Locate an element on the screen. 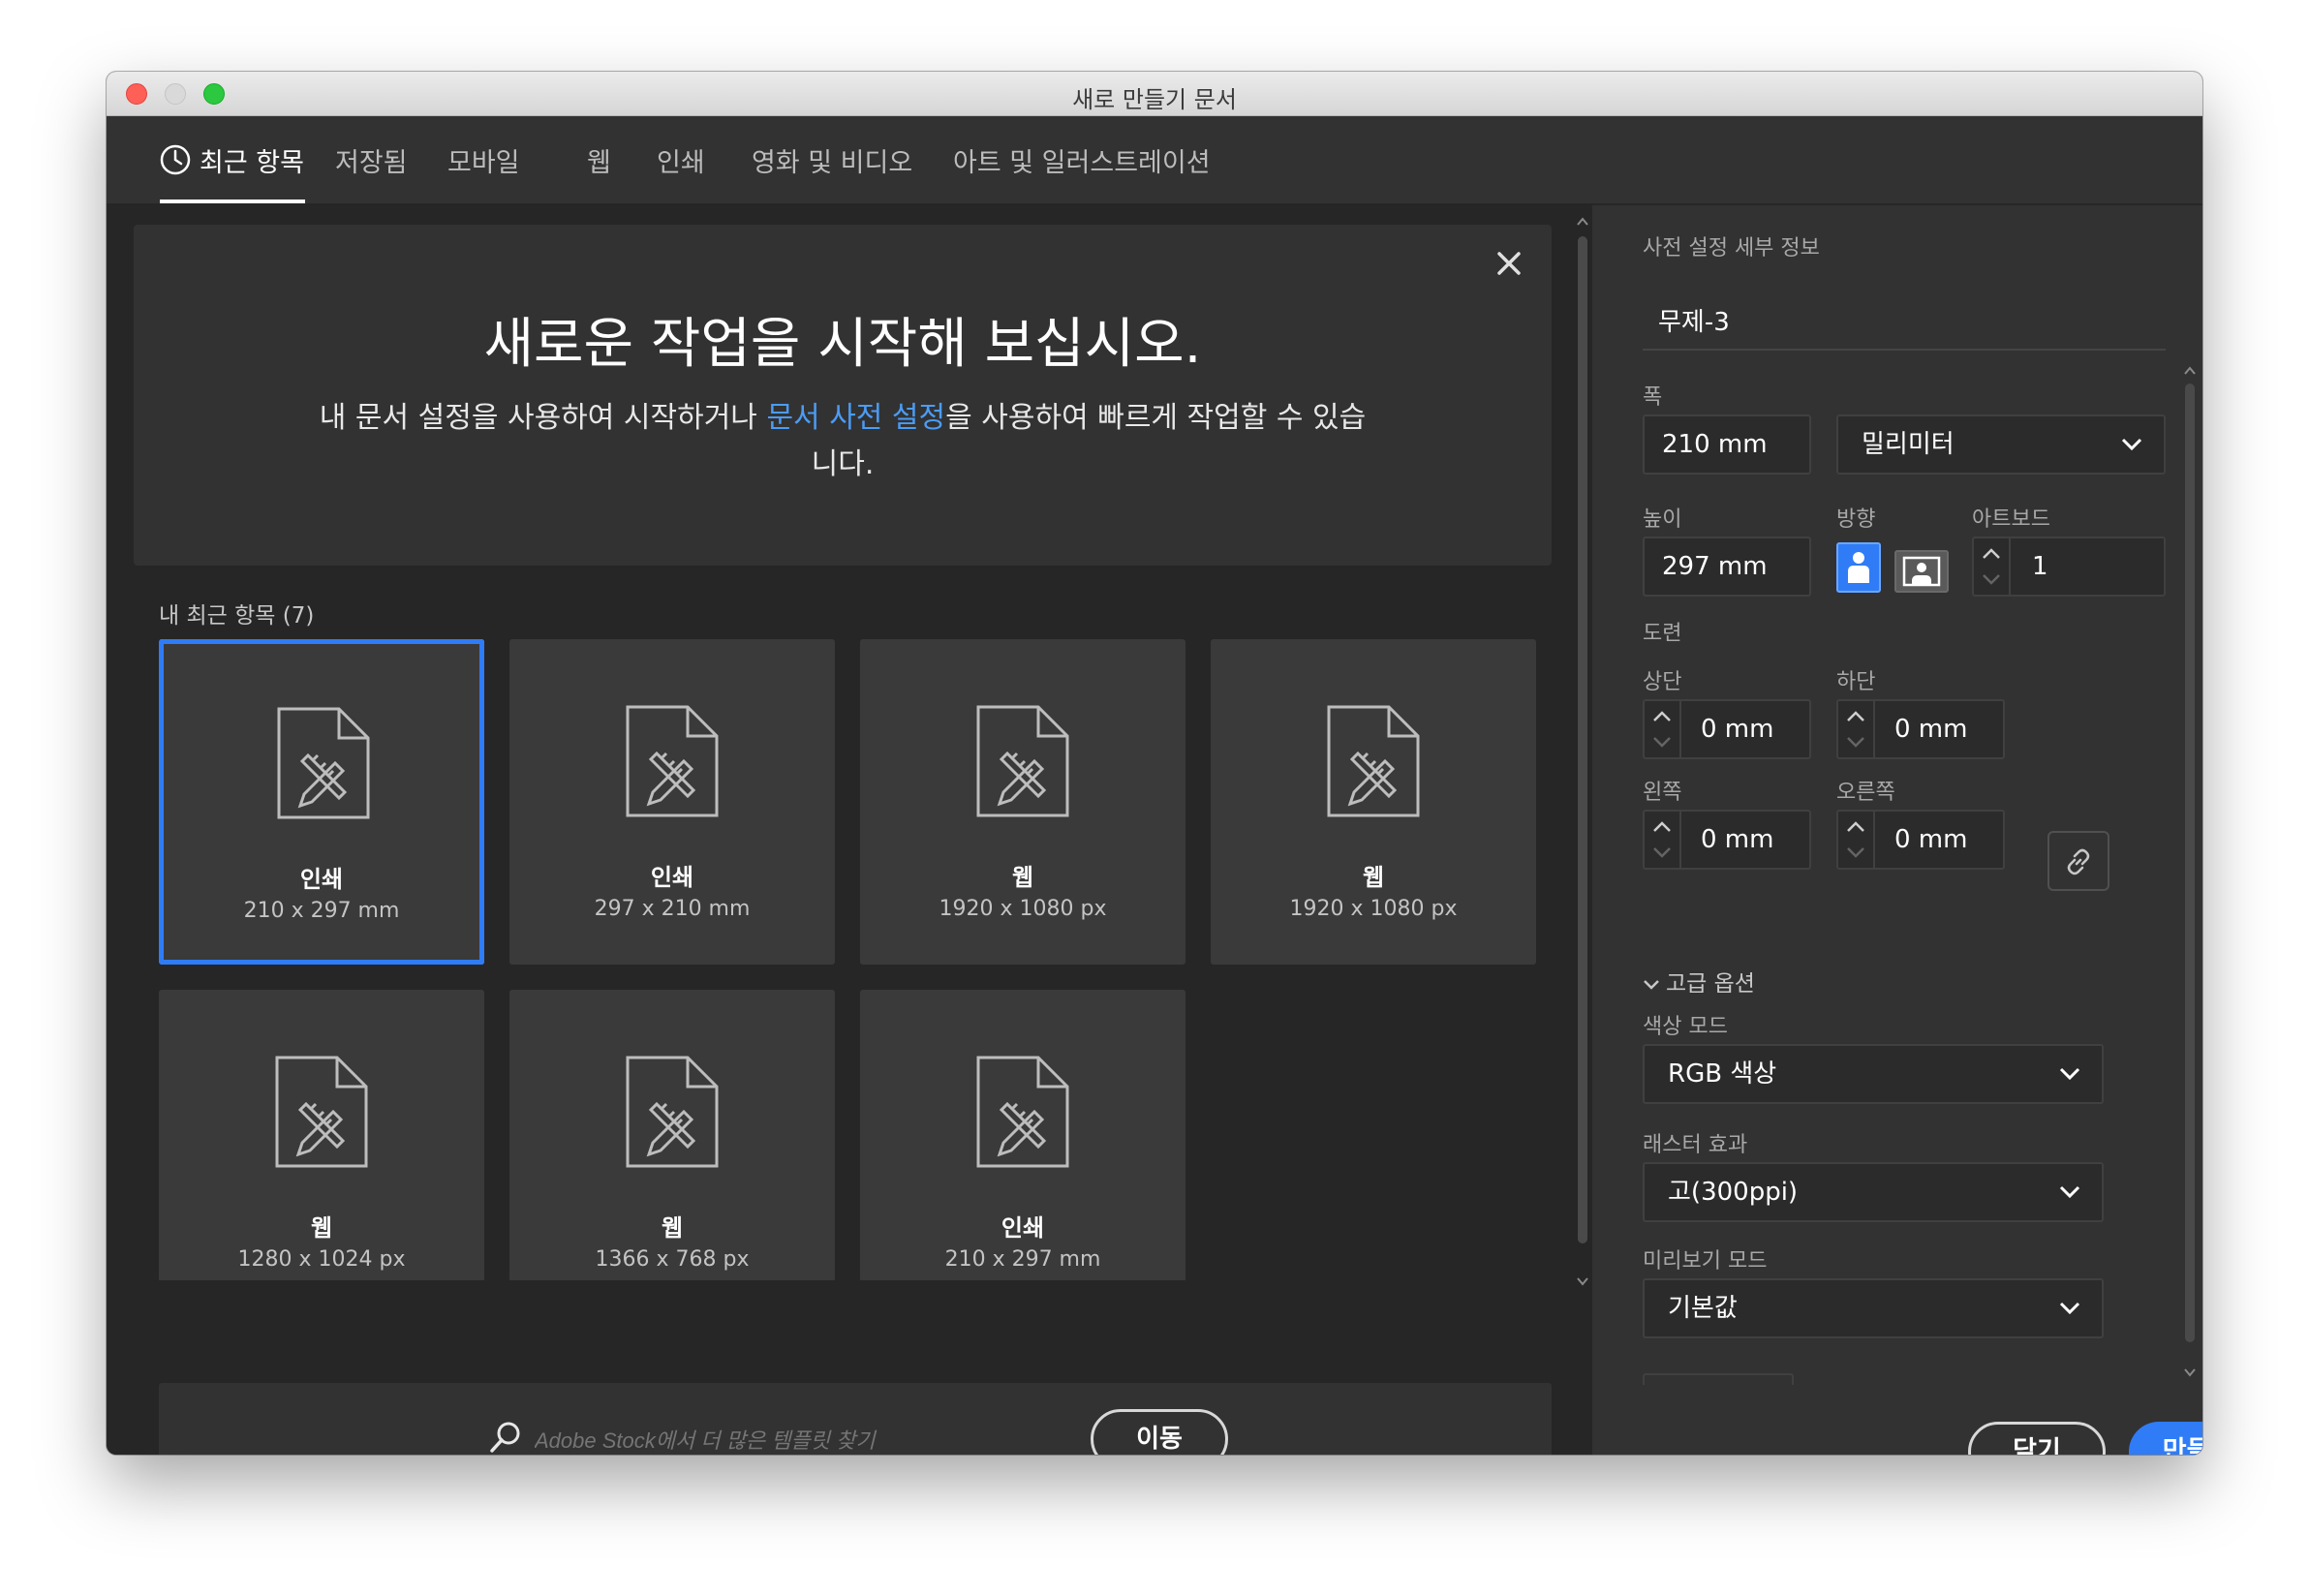 The image size is (2309, 1596). preset-category-tabs: 최근 항목 저장됨 모바일 웹 인쇄 영화 및 비디오 아트 및 일러스트레이션 is located at coordinates (1155, 160).